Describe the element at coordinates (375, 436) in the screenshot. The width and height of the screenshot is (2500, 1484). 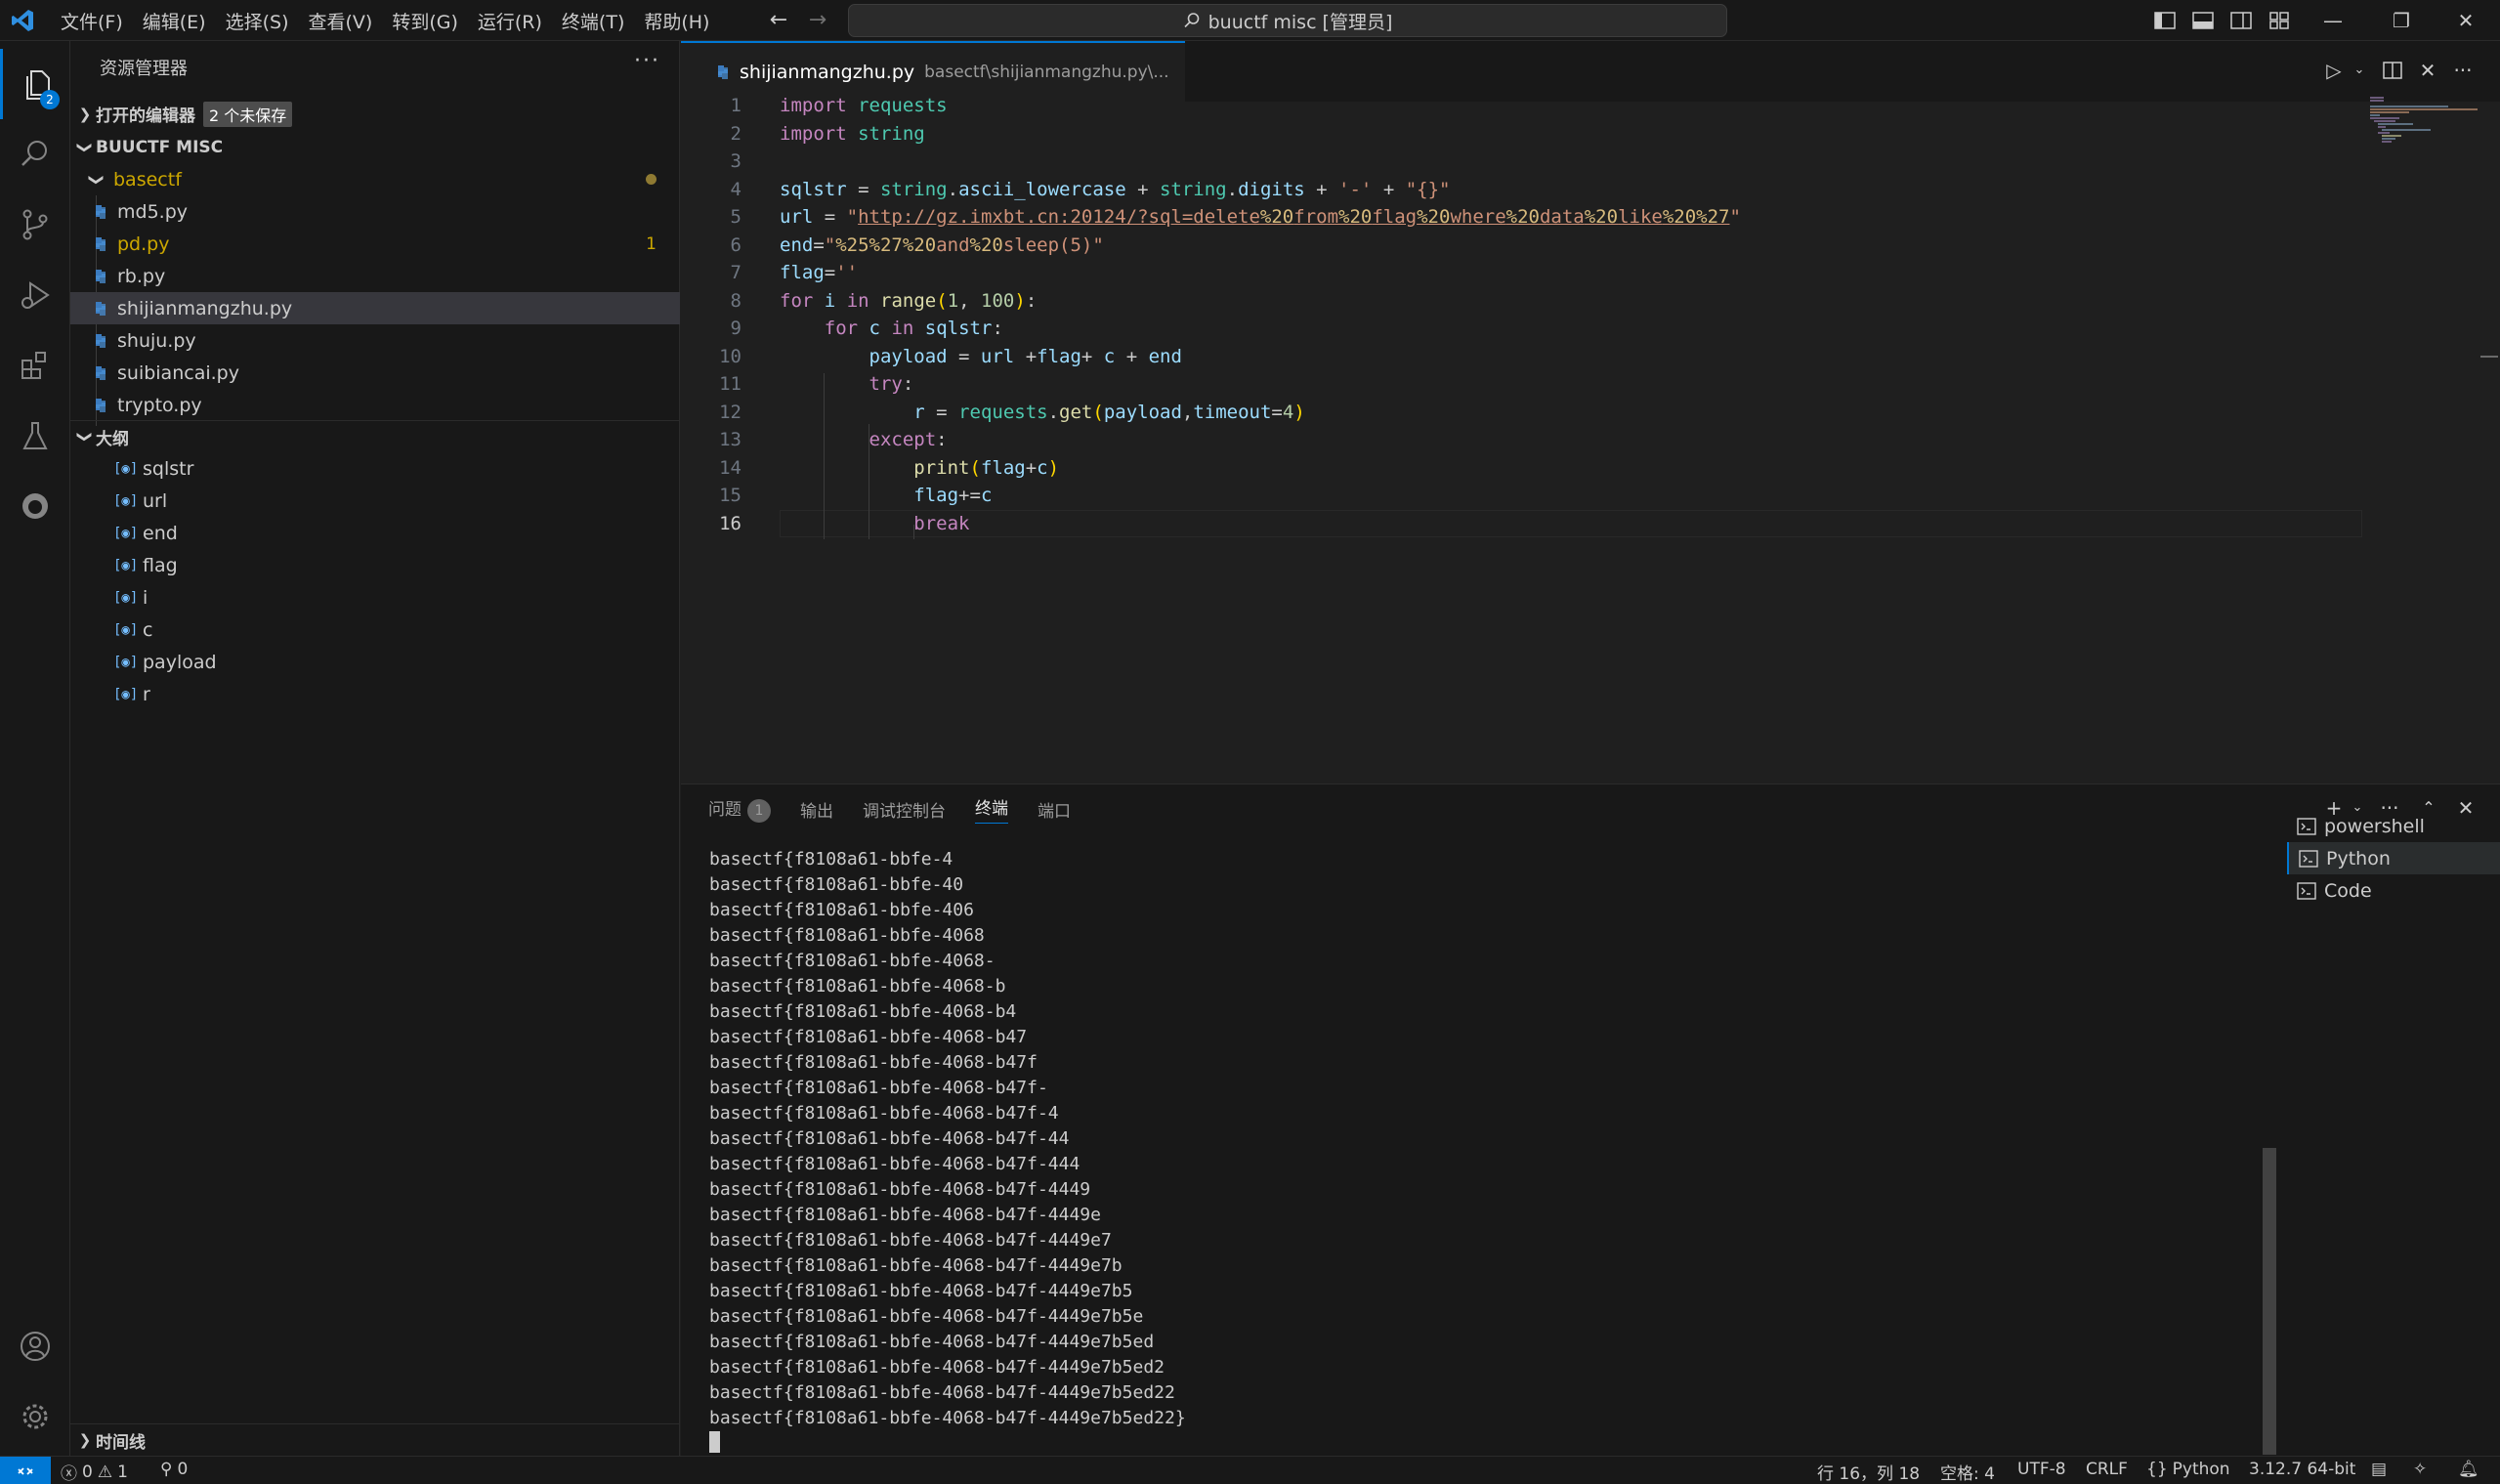
I see `outline-section: ❯ 大纲` at that location.